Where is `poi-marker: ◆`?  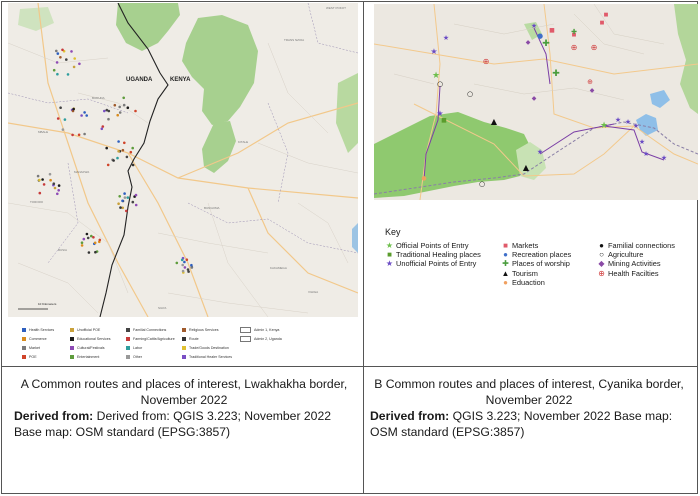 poi-marker: ◆ is located at coordinates (592, 90).